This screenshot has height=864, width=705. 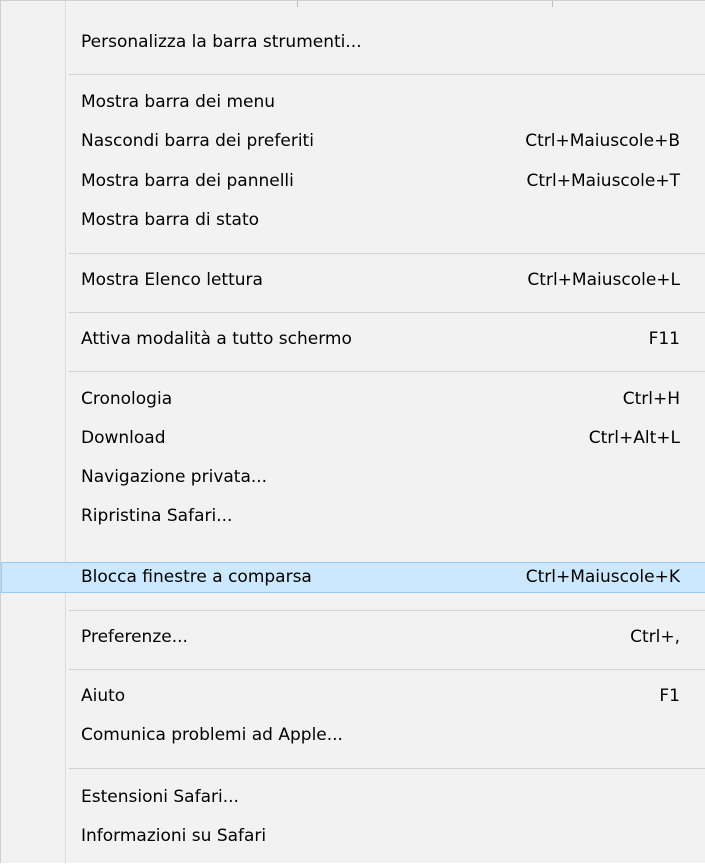 I want to click on menu-item-modalita-tutto-schermo: Attiva modalità a tutto schermo F11, so click(x=359, y=339).